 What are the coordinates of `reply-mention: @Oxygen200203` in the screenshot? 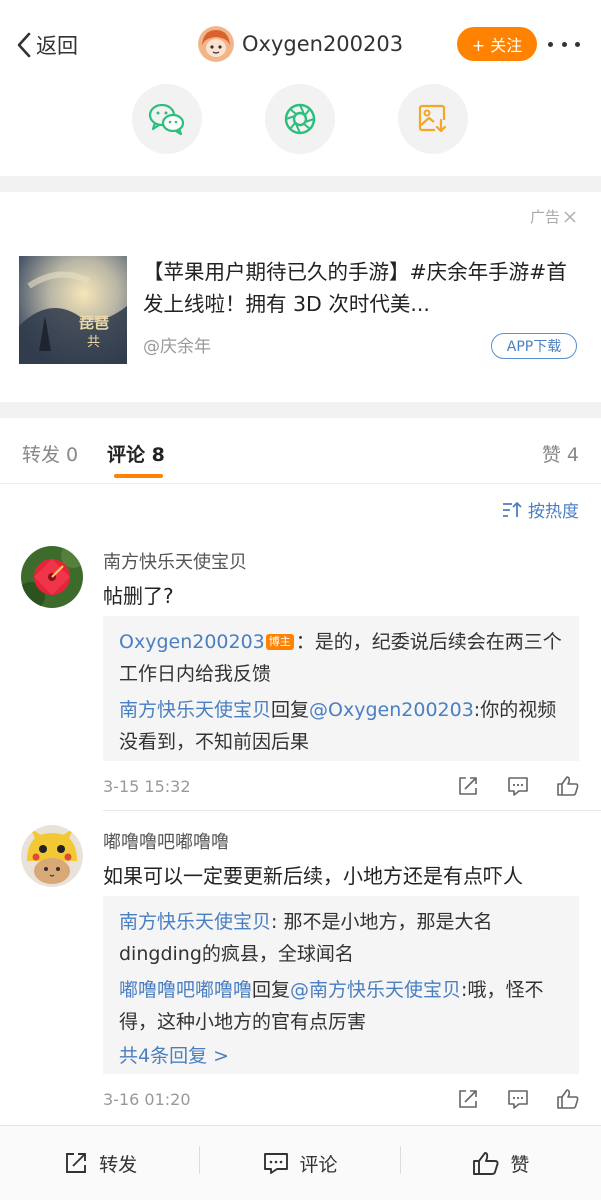 It's located at (391, 710).